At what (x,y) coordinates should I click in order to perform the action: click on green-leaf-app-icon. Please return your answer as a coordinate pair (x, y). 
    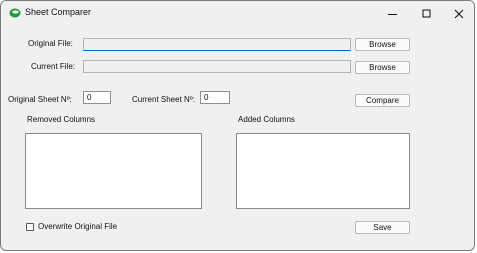
    Looking at the image, I should click on (15, 13).